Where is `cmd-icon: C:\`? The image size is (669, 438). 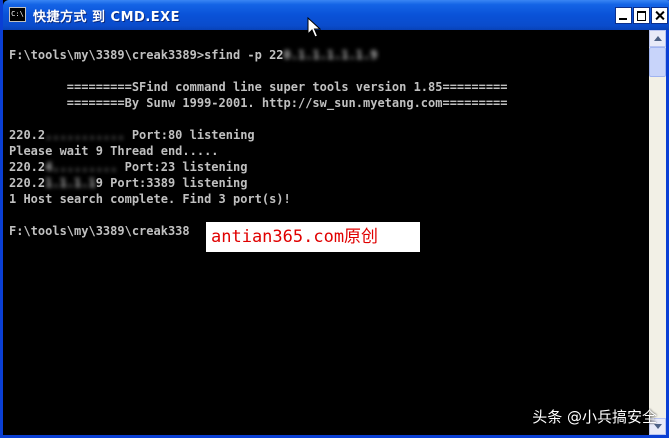 cmd-icon: C:\ is located at coordinates (17, 14).